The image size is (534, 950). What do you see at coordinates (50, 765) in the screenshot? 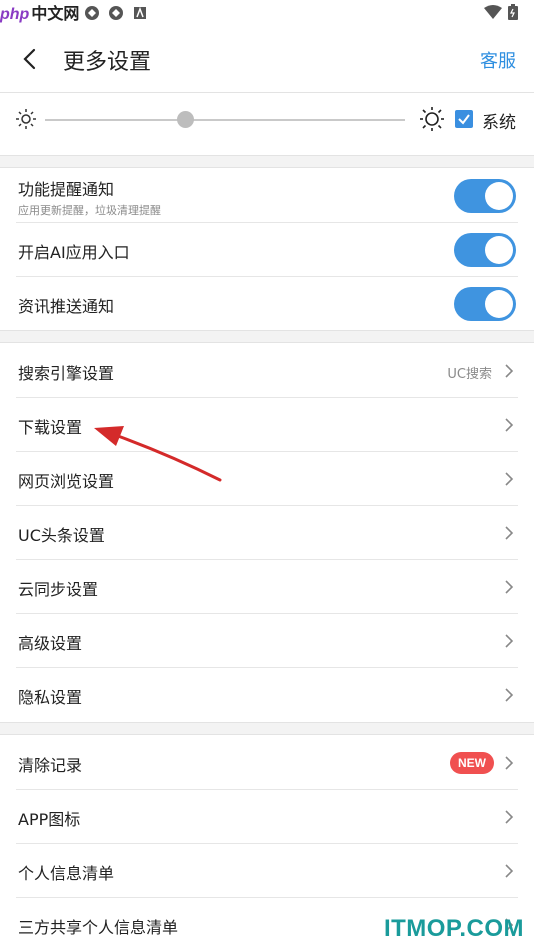
I see `row-label: 清除记录` at bounding box center [50, 765].